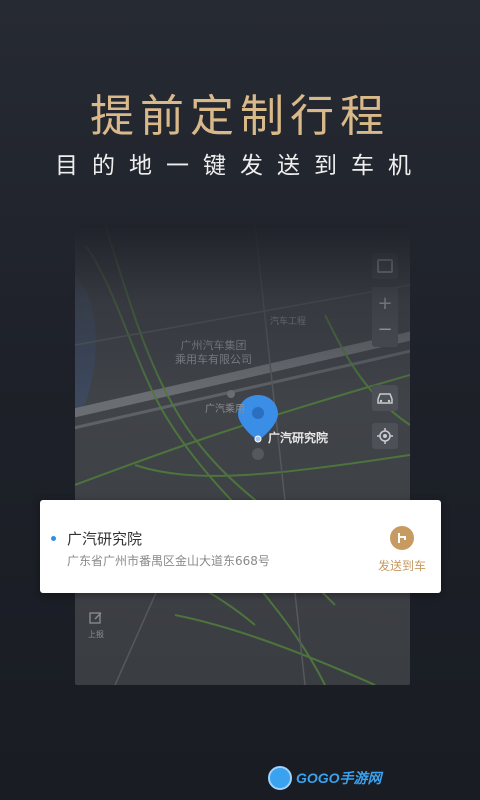 The image size is (480, 800). I want to click on watermark-logo: GOGO手游网, so click(325, 778).